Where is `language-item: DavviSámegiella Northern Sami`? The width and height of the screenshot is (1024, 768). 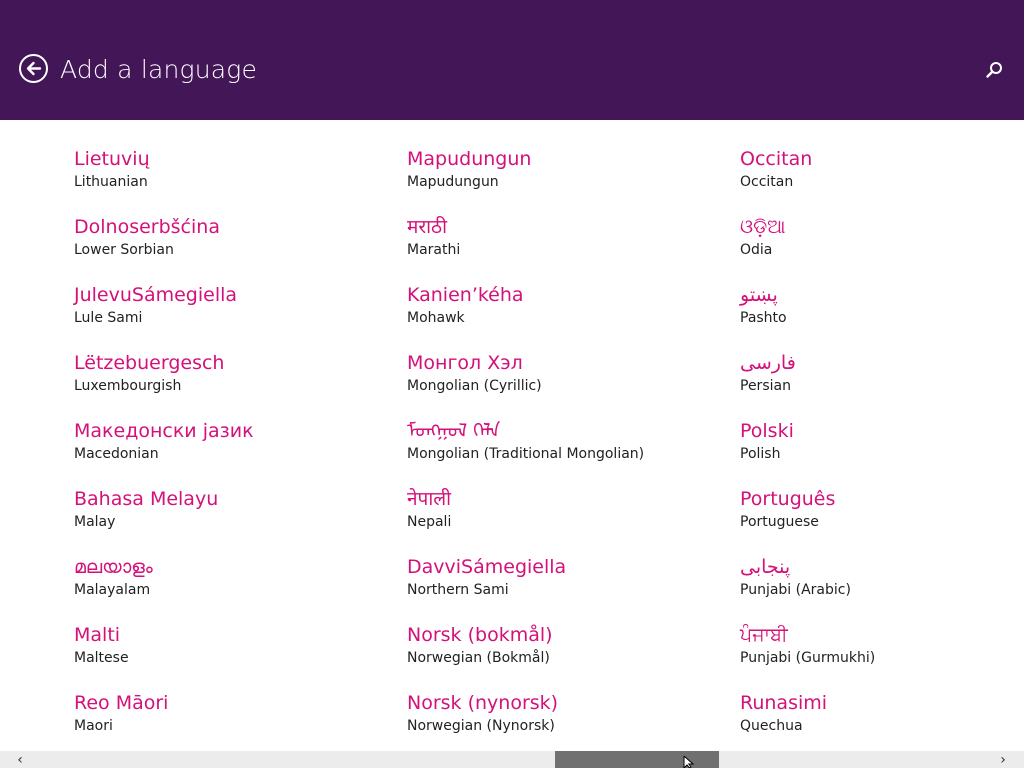
language-item: DavviSámegiella Northern Sami is located at coordinates (567, 585).